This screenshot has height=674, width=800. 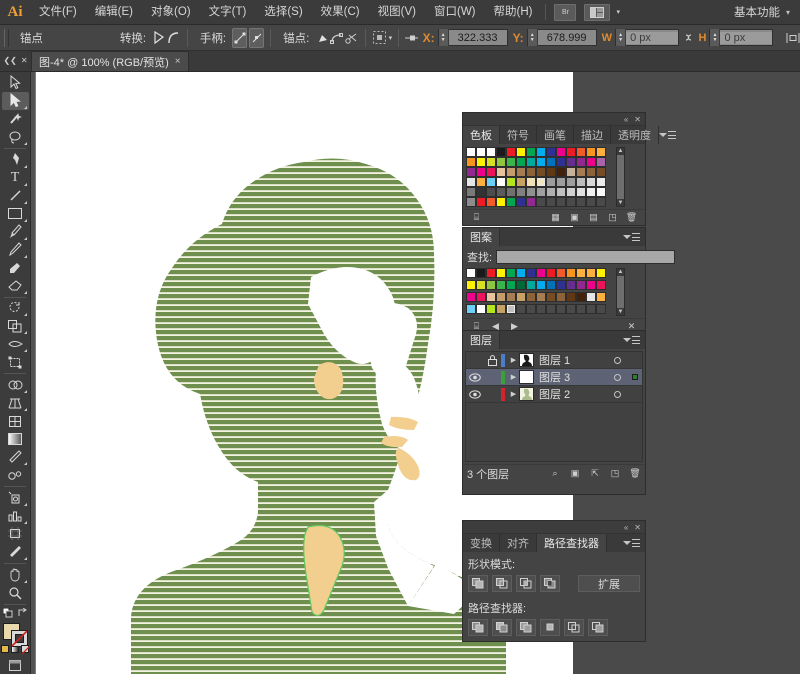 What do you see at coordinates (443, 37) in the screenshot?
I see `x-stepper: ▲ ▼` at bounding box center [443, 37].